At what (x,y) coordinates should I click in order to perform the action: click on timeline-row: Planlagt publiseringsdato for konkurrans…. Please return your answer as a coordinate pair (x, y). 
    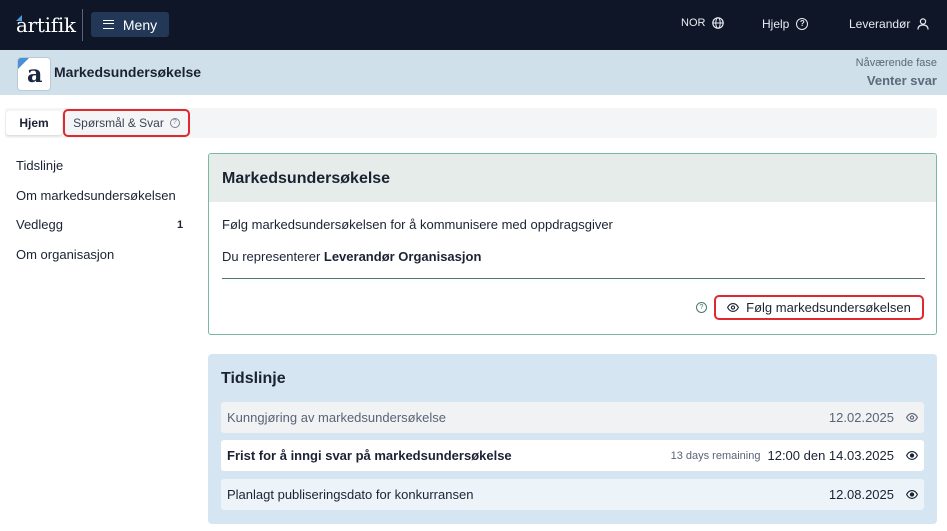
    Looking at the image, I should click on (572, 494).